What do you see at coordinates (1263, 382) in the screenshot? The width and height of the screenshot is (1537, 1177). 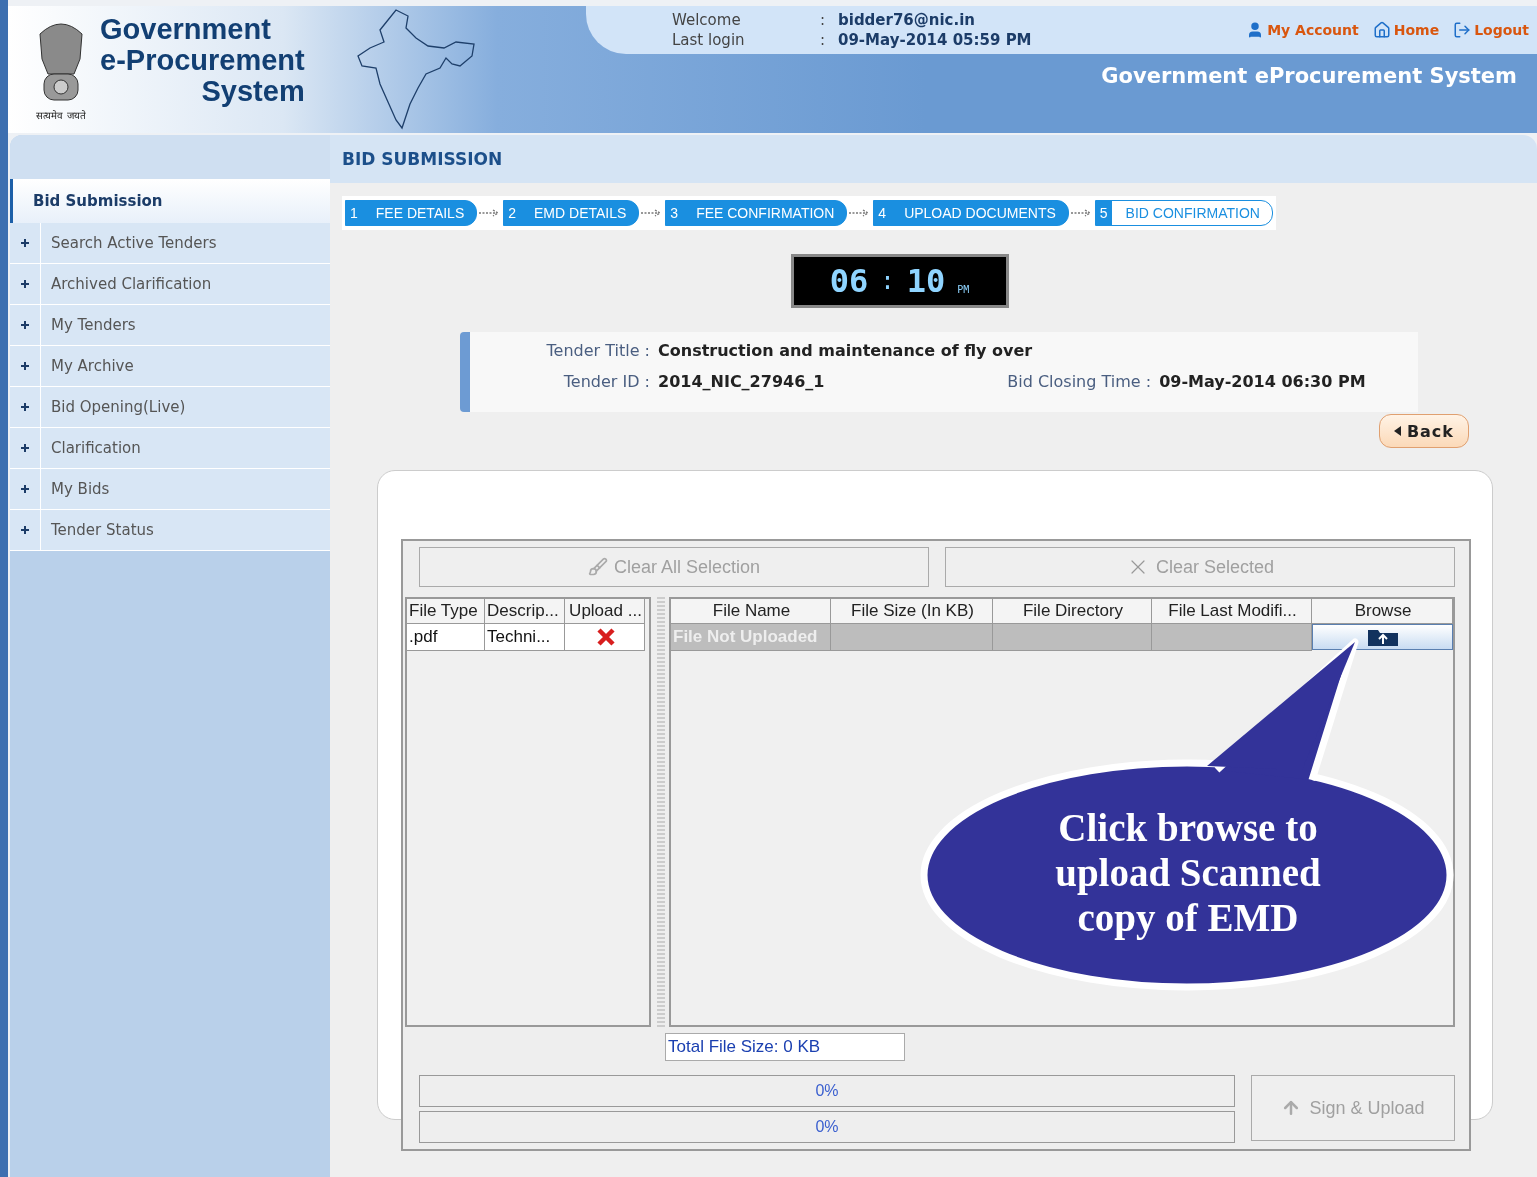 I see `field-value: 09-May-2014 06:30 PM` at bounding box center [1263, 382].